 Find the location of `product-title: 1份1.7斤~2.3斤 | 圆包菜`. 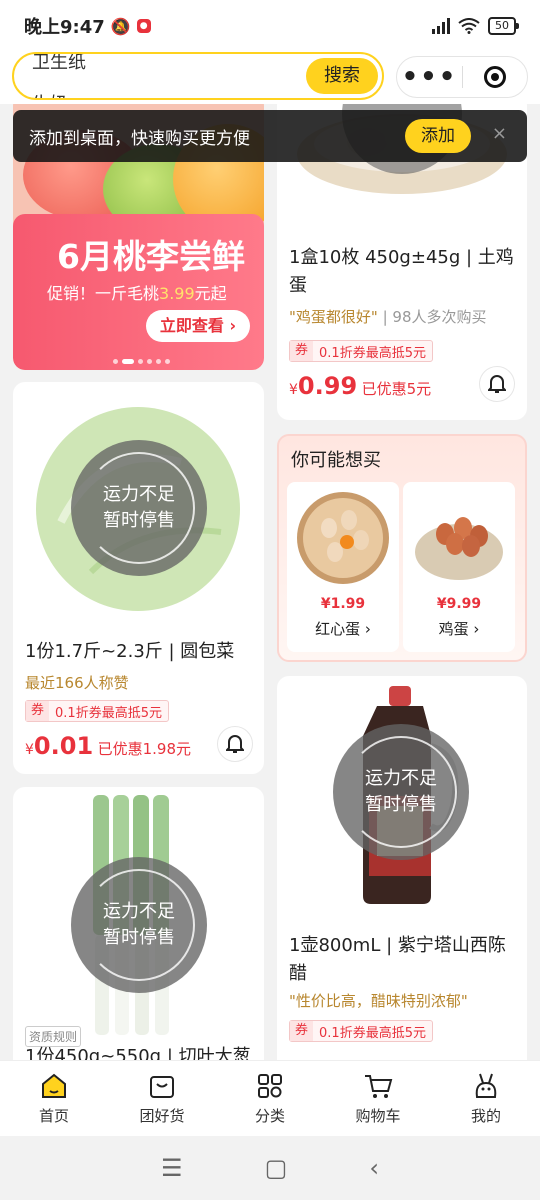

product-title: 1份1.7斤~2.3斤 | 圆包菜 is located at coordinates (130, 651).